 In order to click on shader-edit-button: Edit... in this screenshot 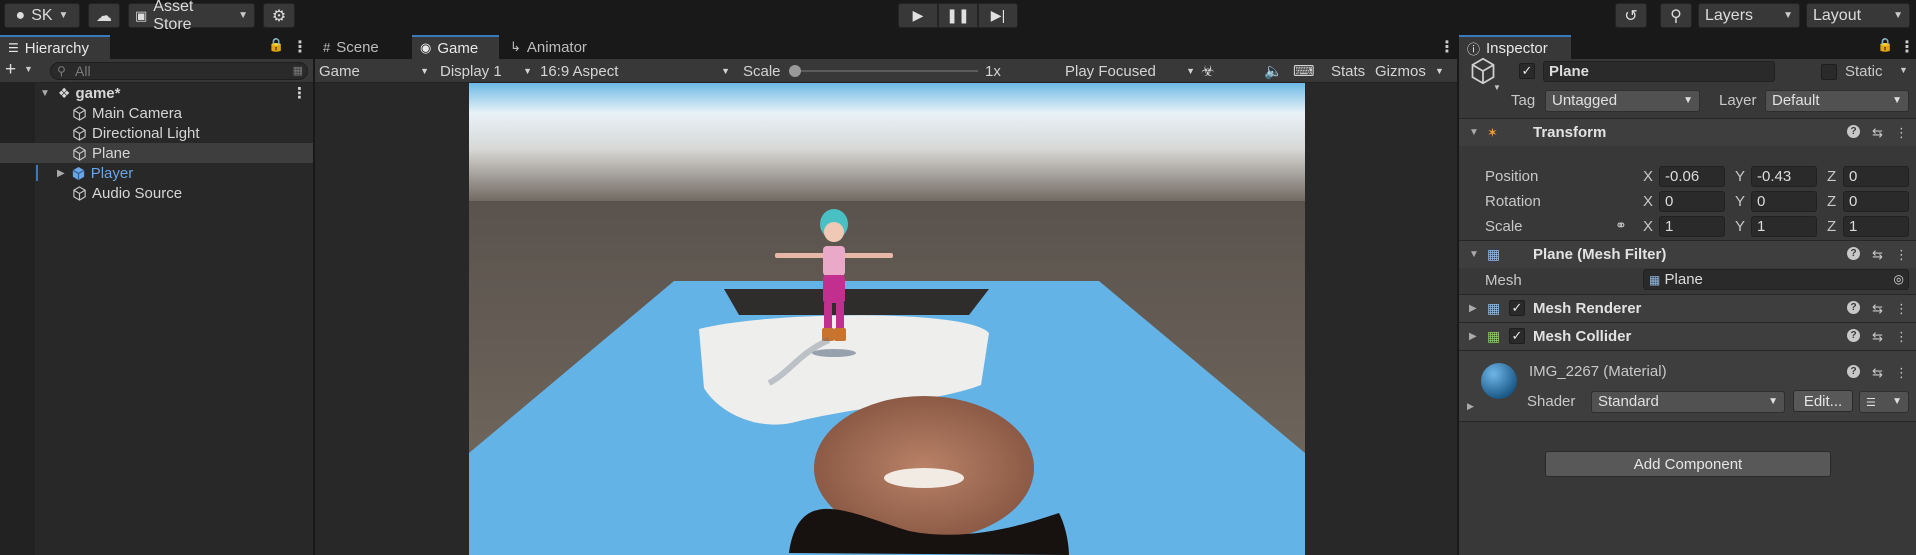, I will do `click(1823, 401)`.